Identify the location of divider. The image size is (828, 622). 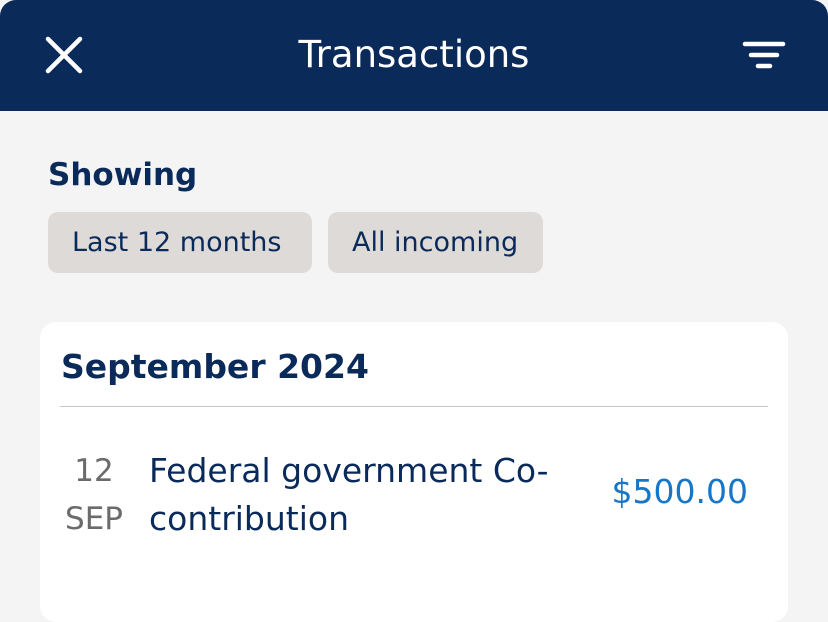
(414, 406).